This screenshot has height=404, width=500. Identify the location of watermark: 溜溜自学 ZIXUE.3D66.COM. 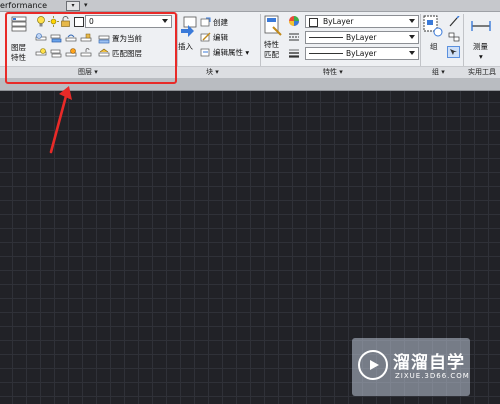
(411, 367).